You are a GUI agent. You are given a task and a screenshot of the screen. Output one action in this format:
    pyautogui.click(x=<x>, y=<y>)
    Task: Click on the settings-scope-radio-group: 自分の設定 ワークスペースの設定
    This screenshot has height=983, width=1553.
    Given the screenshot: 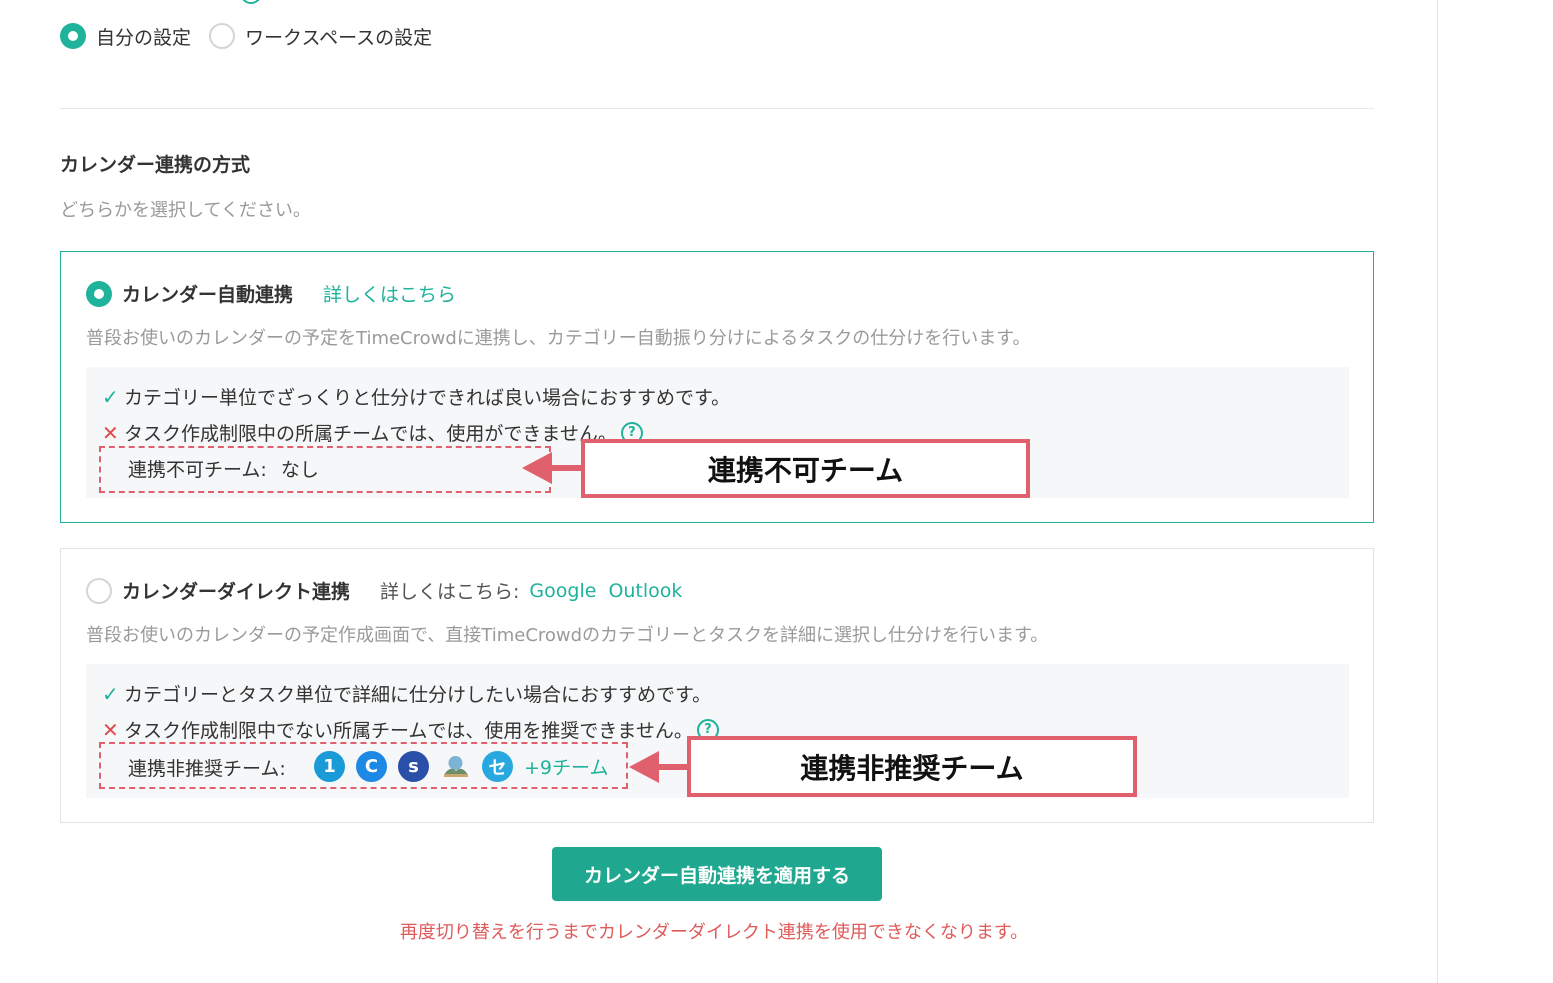 What is the action you would take?
    pyautogui.click(x=255, y=36)
    